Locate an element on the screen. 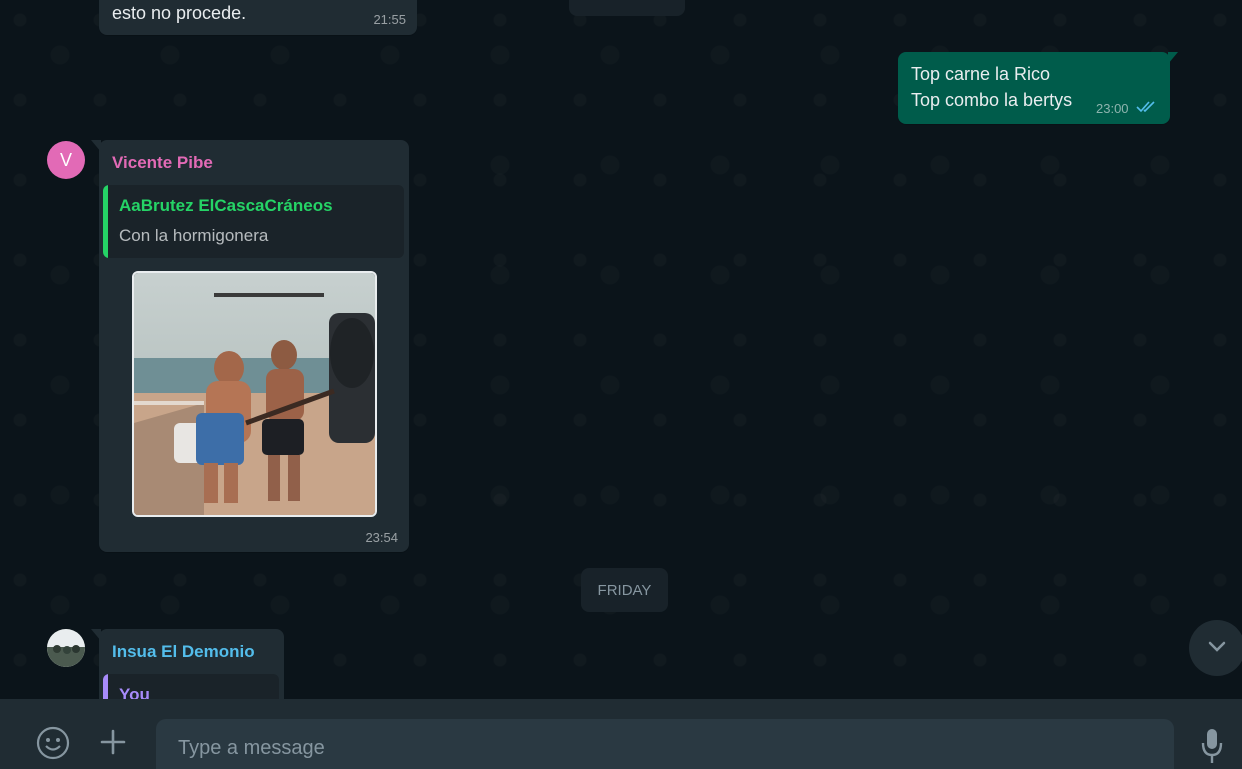 This screenshot has height=769, width=1242. message-time: 23:00 is located at coordinates (1112, 108).